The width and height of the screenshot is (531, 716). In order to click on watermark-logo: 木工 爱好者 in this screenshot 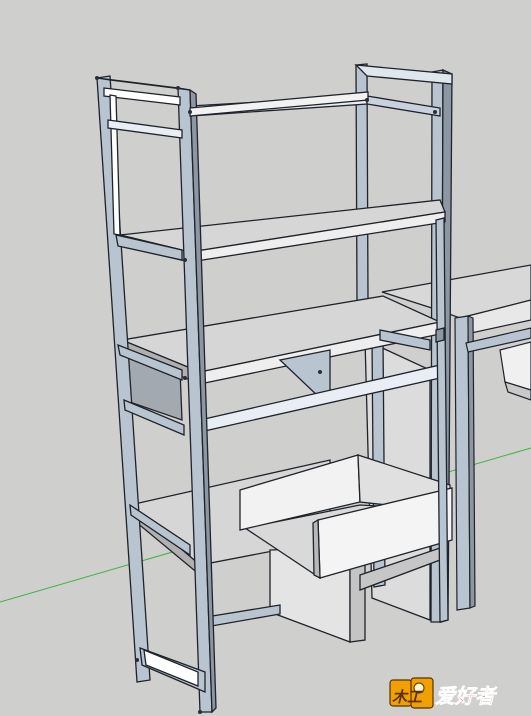, I will do `click(443, 693)`.